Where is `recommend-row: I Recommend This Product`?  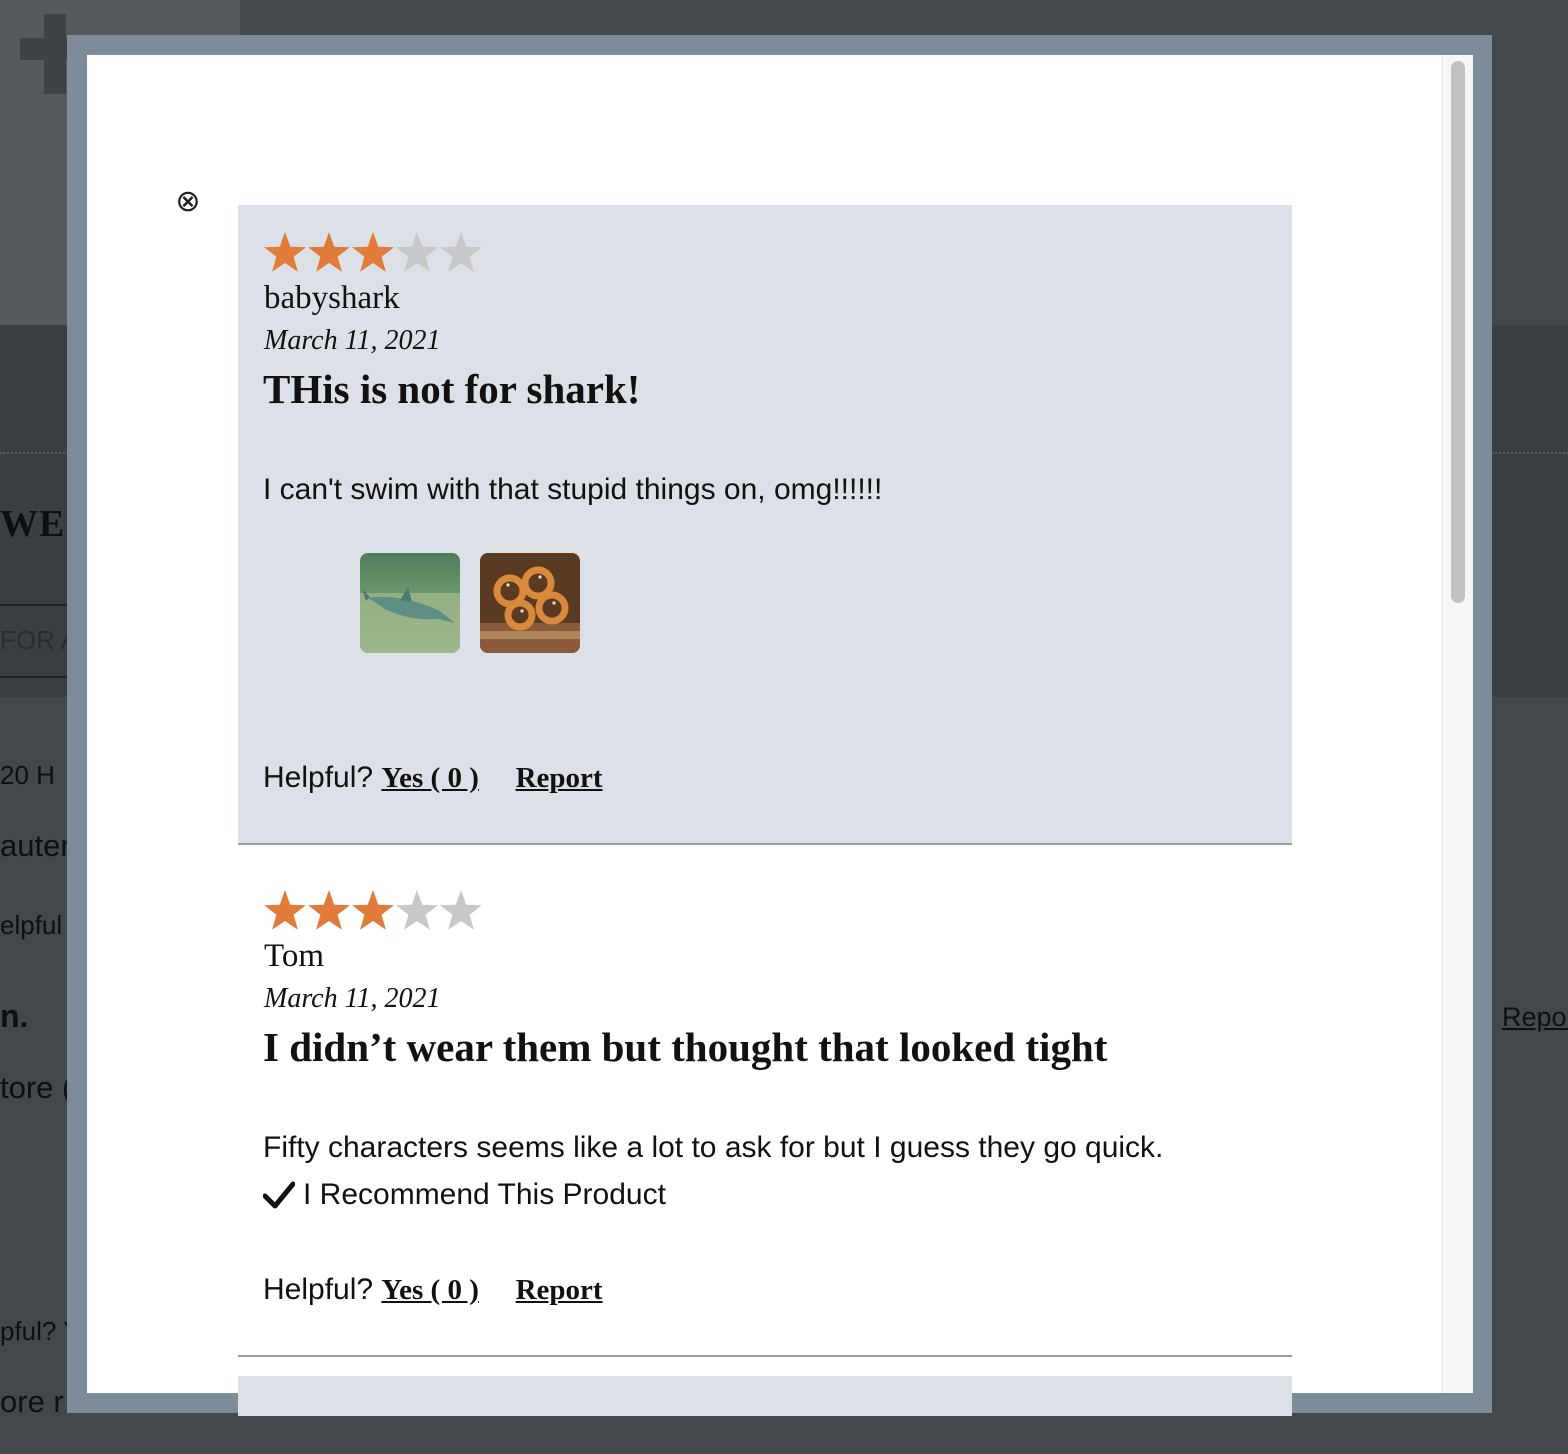
recommend-row: I Recommend This Product is located at coordinates (464, 1195).